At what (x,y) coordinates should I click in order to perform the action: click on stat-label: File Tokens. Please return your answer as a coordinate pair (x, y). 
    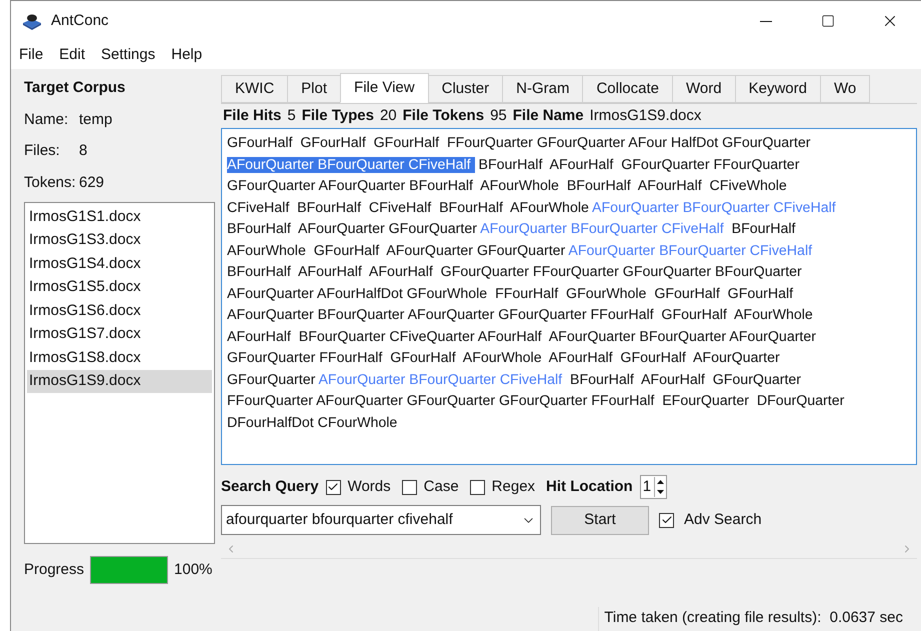
    Looking at the image, I should click on (443, 116).